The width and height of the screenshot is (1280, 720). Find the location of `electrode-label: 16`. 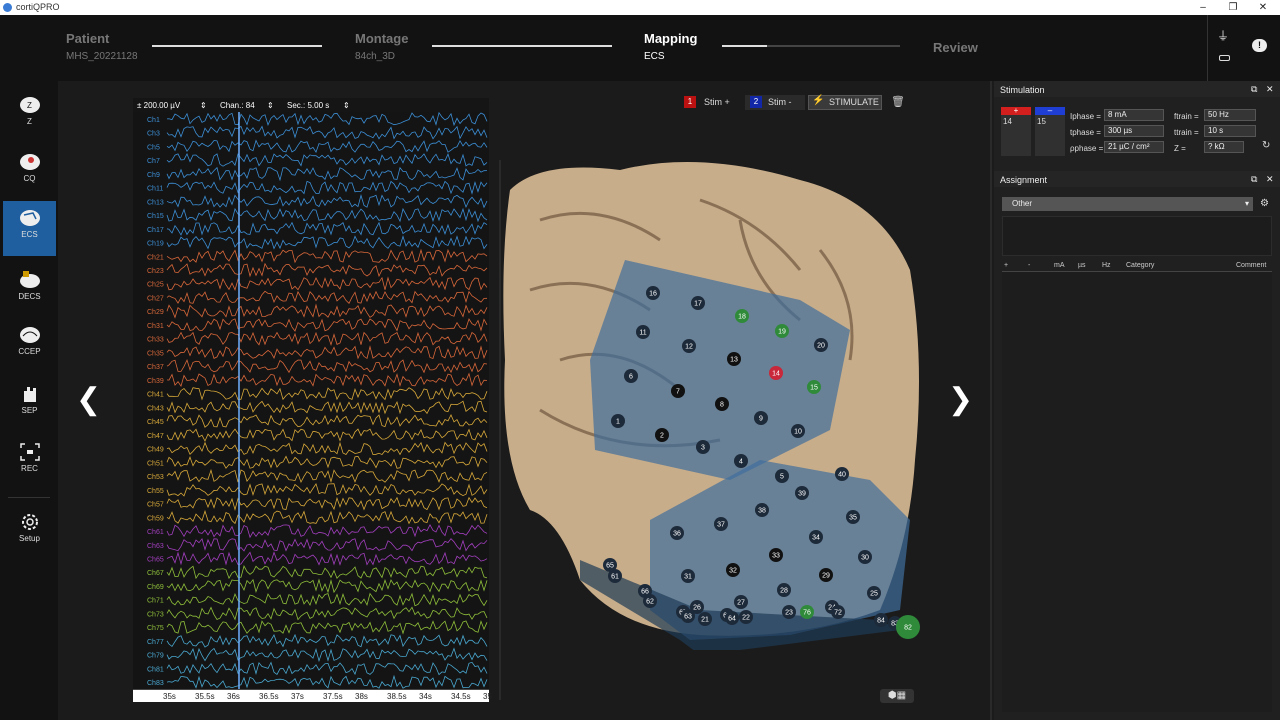

electrode-label: 16 is located at coordinates (653, 294).